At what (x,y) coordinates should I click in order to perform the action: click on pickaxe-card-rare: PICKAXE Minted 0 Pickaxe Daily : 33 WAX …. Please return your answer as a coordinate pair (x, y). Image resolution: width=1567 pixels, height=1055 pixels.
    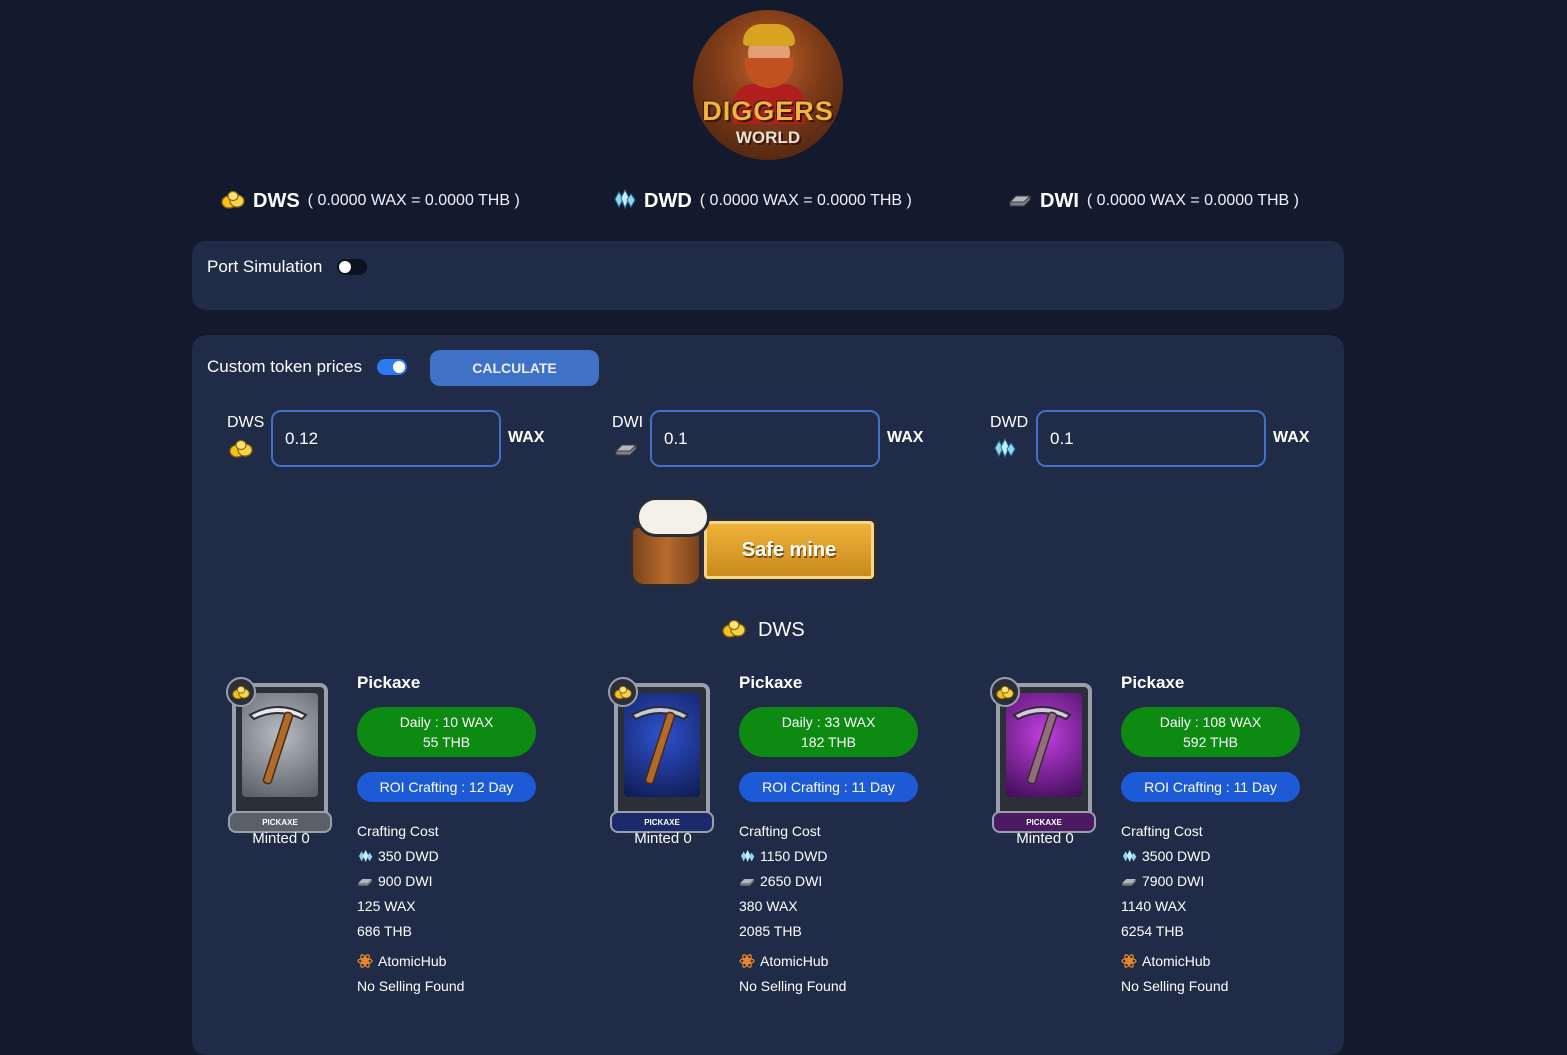
    Looking at the image, I should click on (759, 838).